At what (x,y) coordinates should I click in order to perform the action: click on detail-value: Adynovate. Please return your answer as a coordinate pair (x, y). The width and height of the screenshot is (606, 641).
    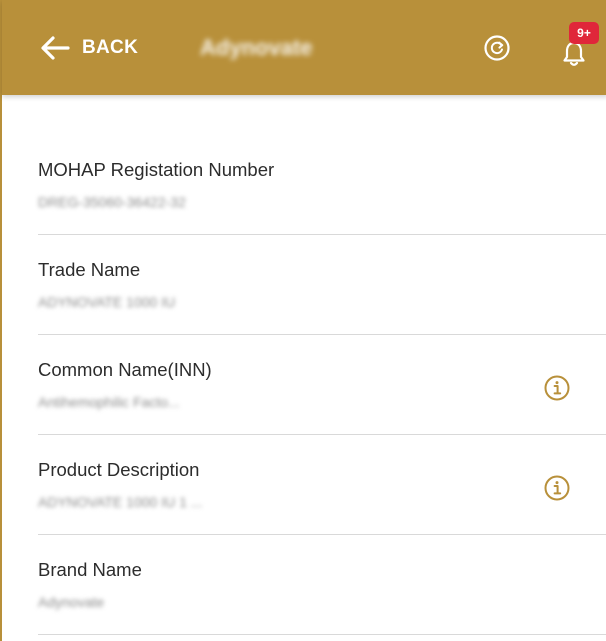
    Looking at the image, I should click on (71, 602).